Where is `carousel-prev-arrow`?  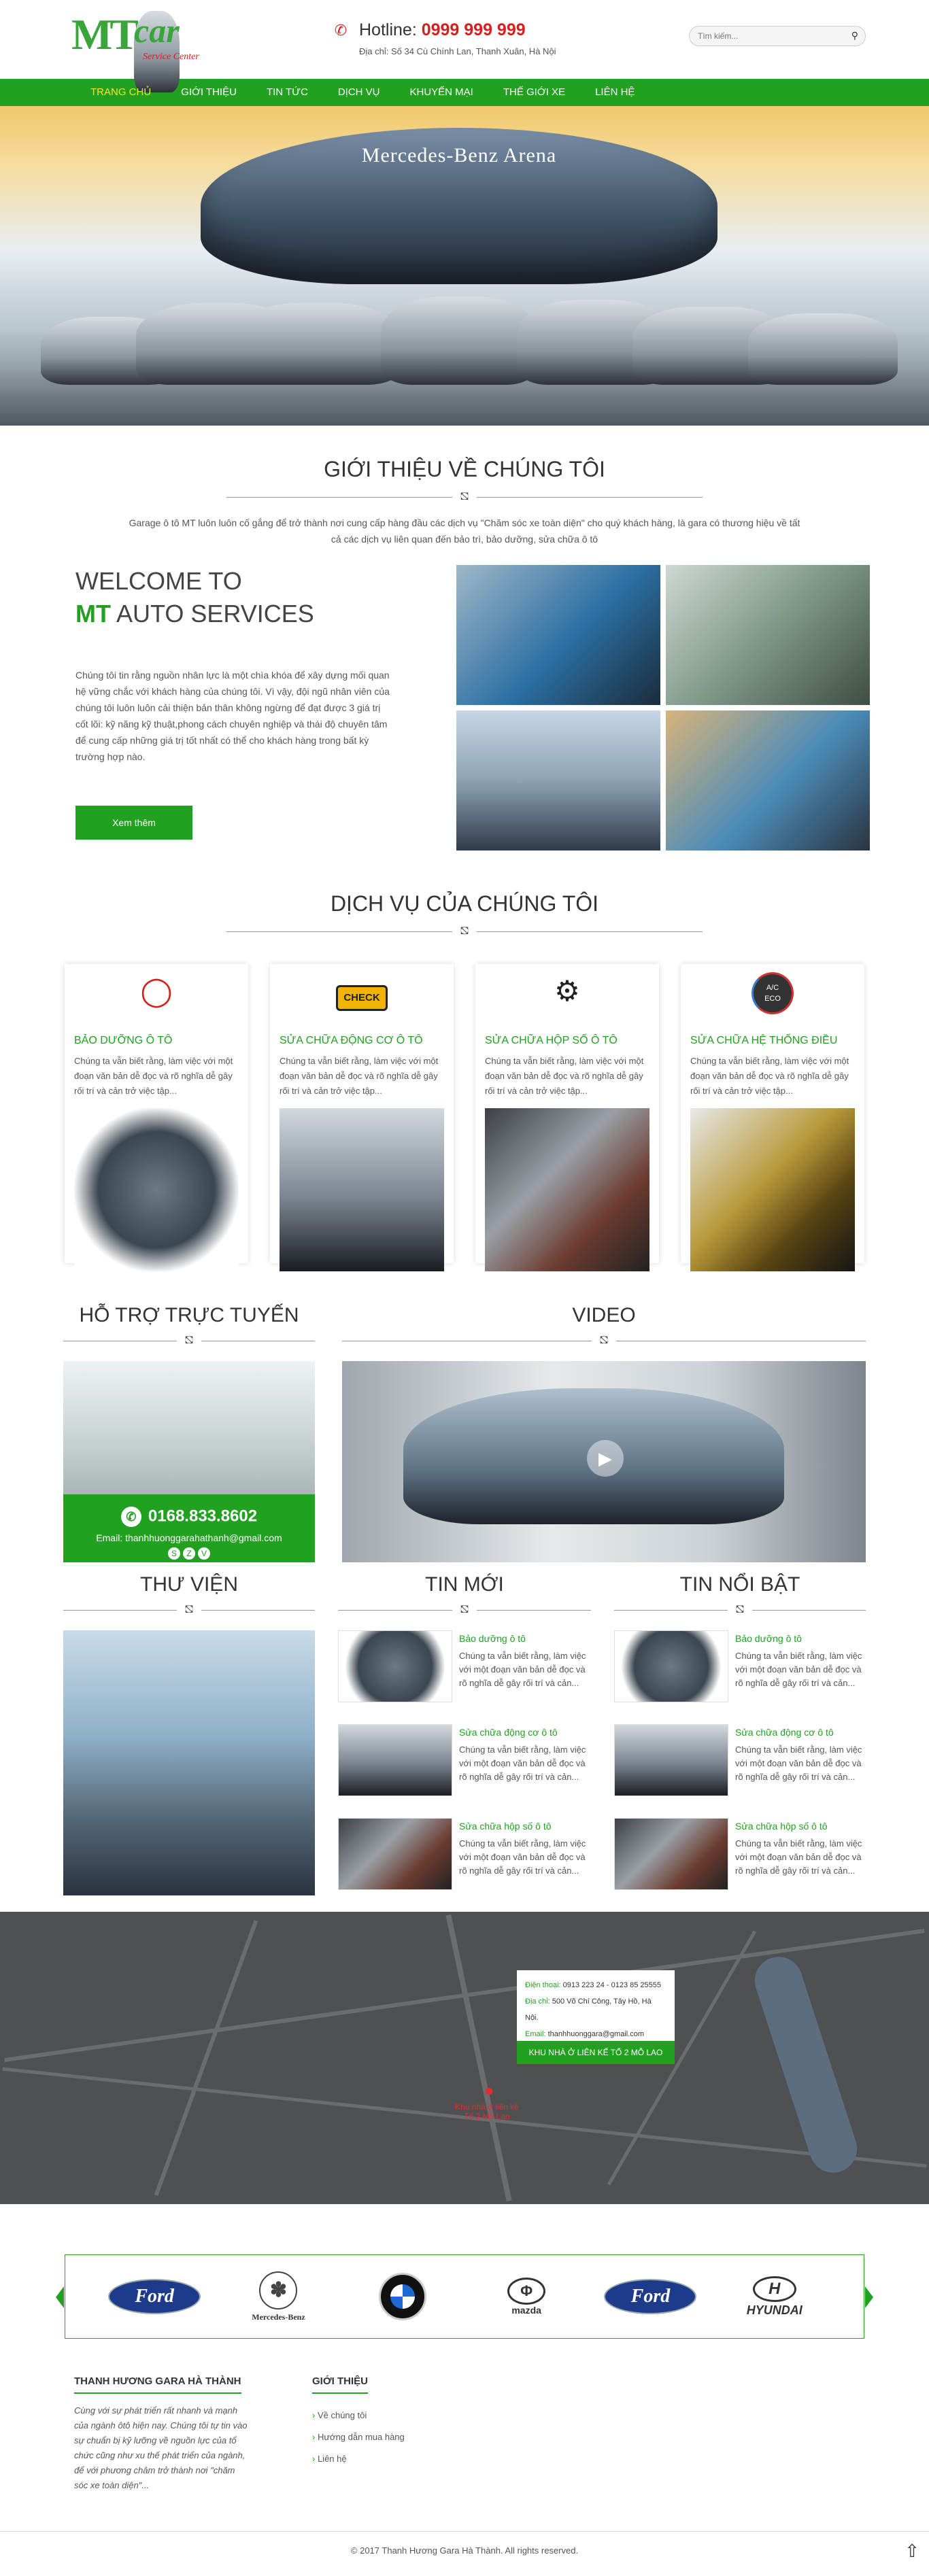 carousel-prev-arrow is located at coordinates (60, 2297).